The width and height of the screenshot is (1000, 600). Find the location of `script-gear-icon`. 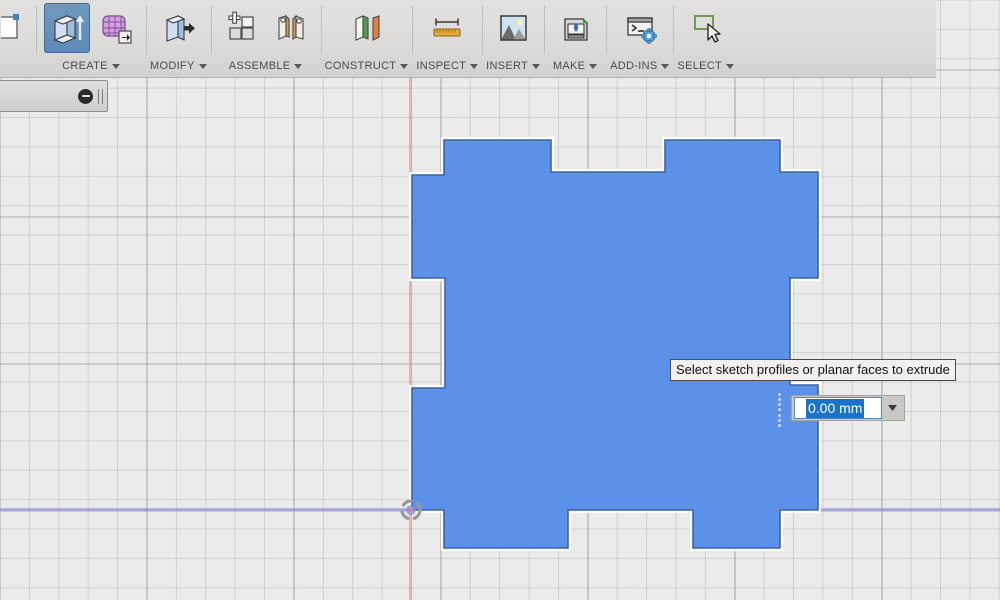

script-gear-icon is located at coordinates (642, 30).